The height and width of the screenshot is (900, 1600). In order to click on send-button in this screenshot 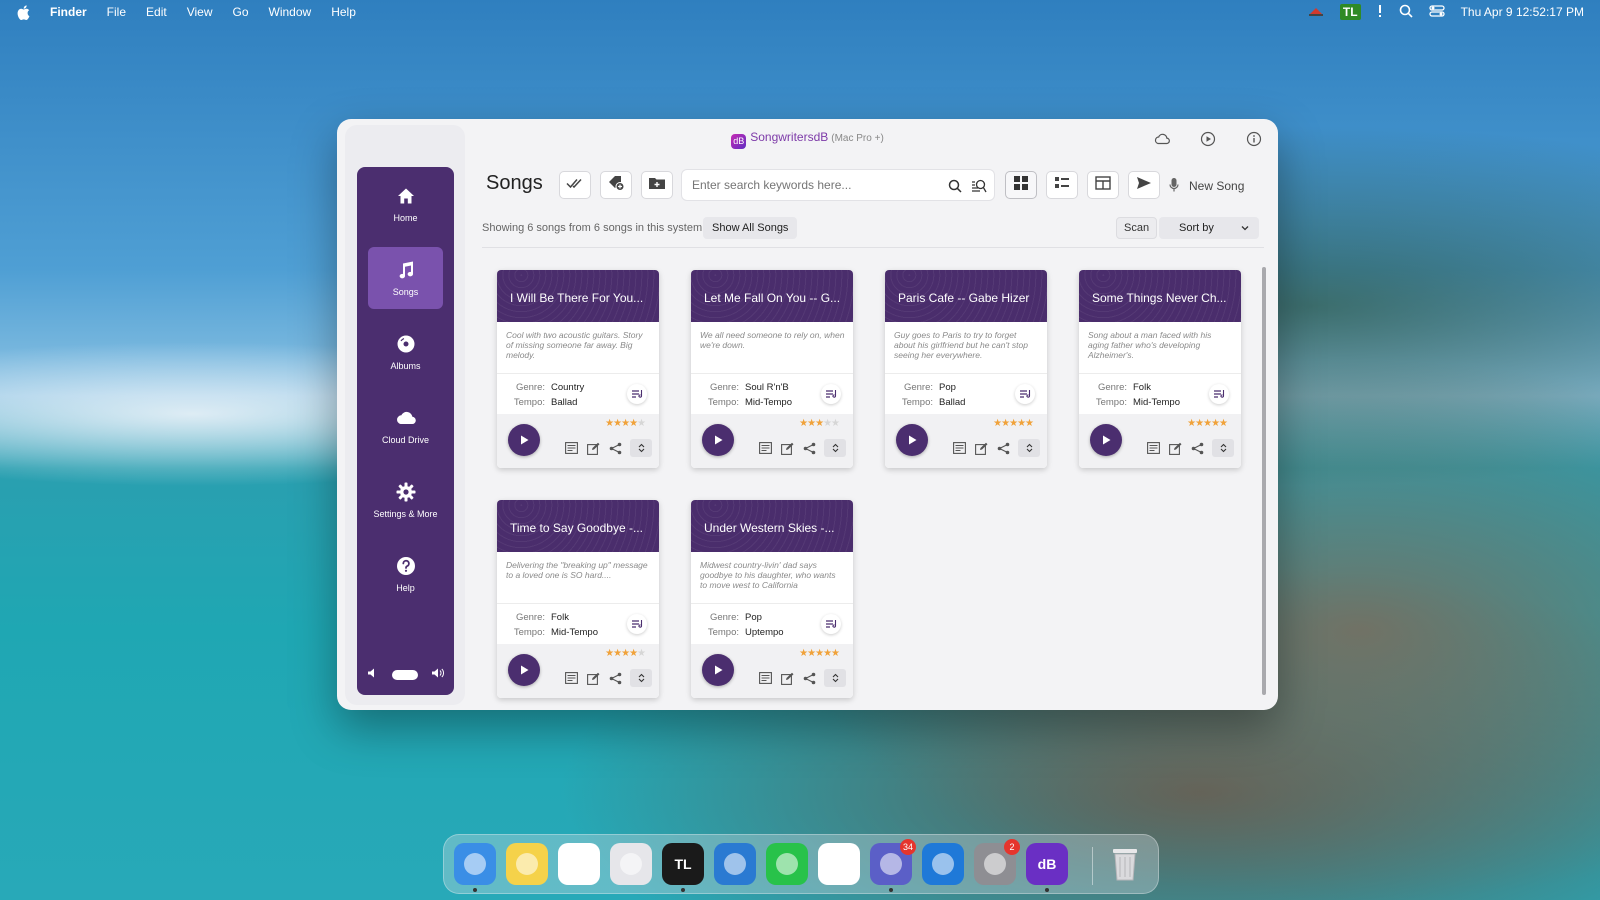, I will do `click(1144, 185)`.